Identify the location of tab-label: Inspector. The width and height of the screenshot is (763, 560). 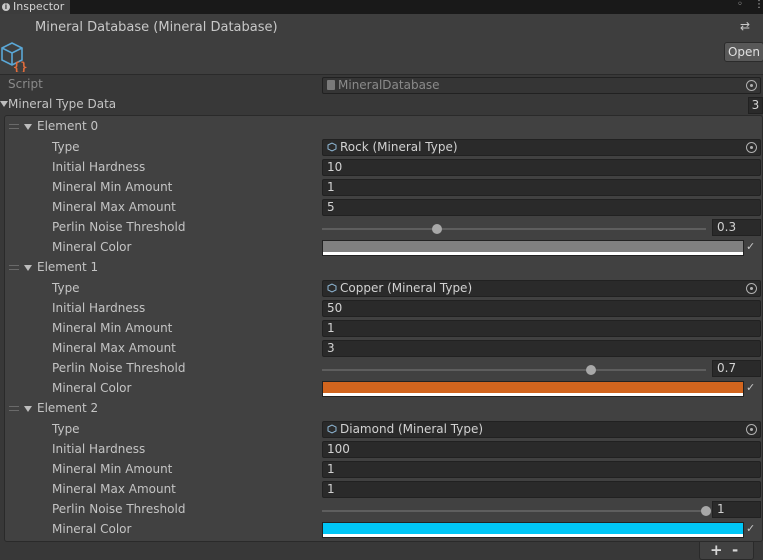
(39, 6).